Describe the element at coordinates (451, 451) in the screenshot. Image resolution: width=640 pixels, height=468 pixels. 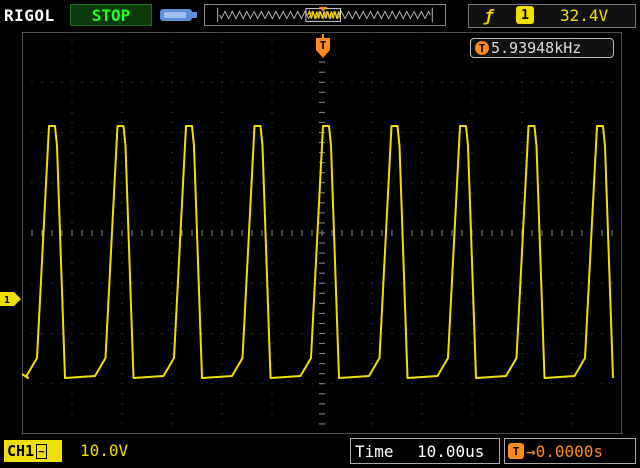
I see `timebase-value: 10.00us` at that location.